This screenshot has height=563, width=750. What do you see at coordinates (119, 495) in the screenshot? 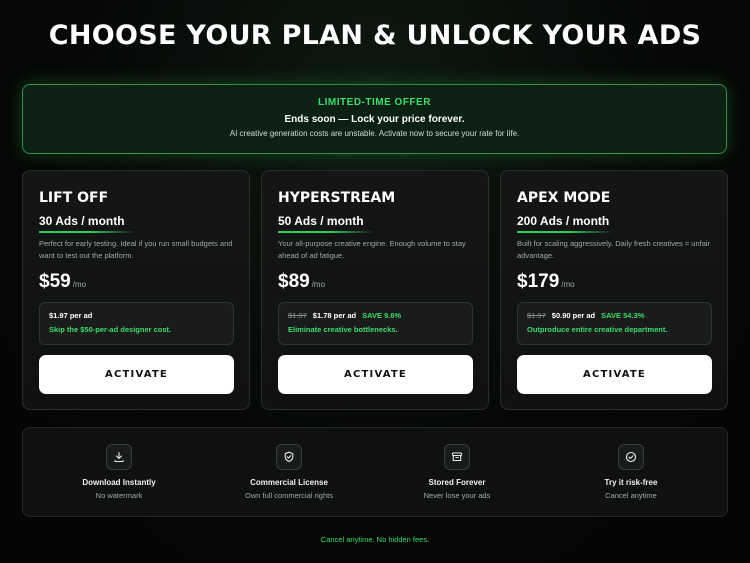
I see `feature-subtitle: No watermark` at bounding box center [119, 495].